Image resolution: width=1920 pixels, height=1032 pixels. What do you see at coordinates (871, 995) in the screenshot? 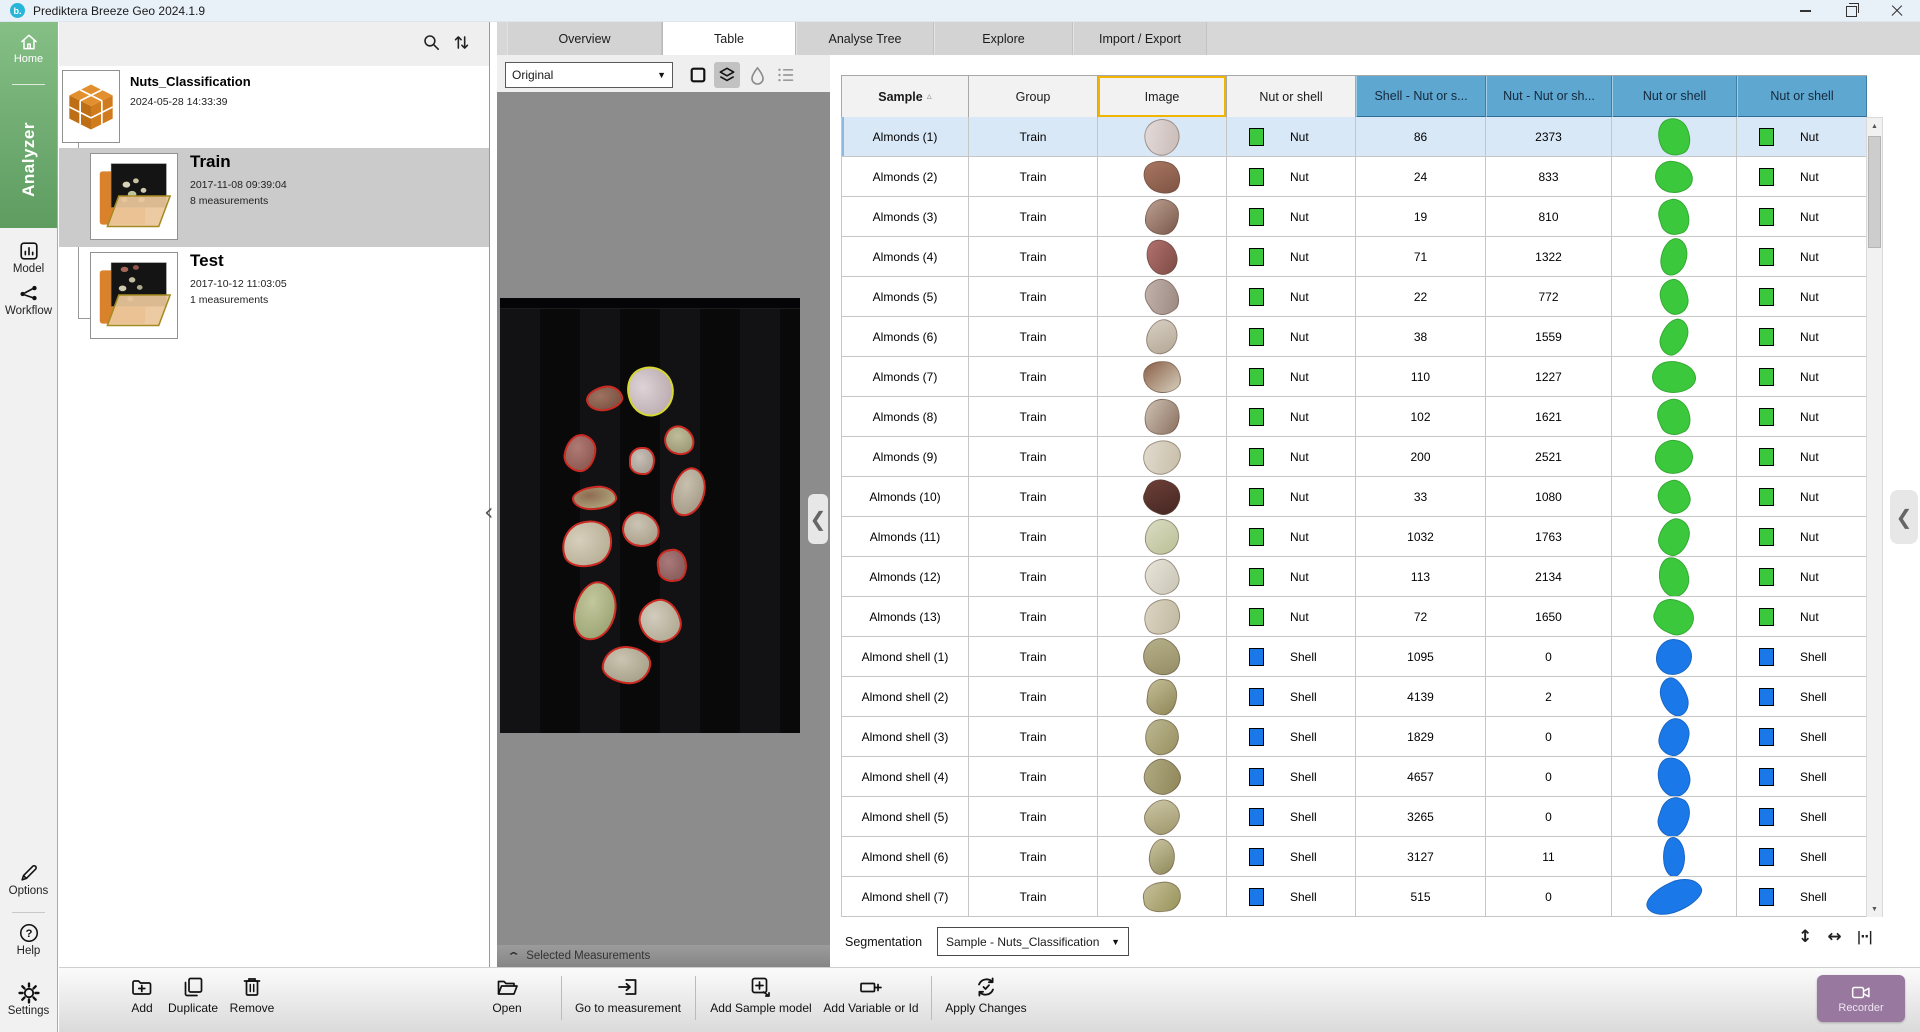
I see `add-variable-or-id-button: Add Variable or Id` at bounding box center [871, 995].